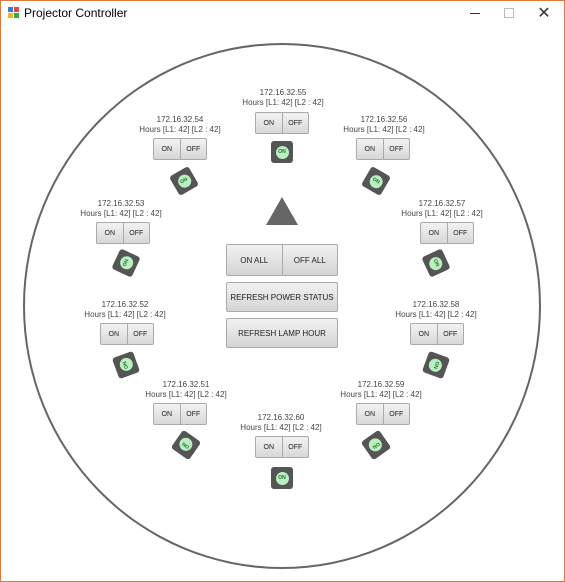 This screenshot has height=582, width=565. What do you see at coordinates (121, 203) in the screenshot?
I see `projector-ip: 172.16.32.53` at bounding box center [121, 203].